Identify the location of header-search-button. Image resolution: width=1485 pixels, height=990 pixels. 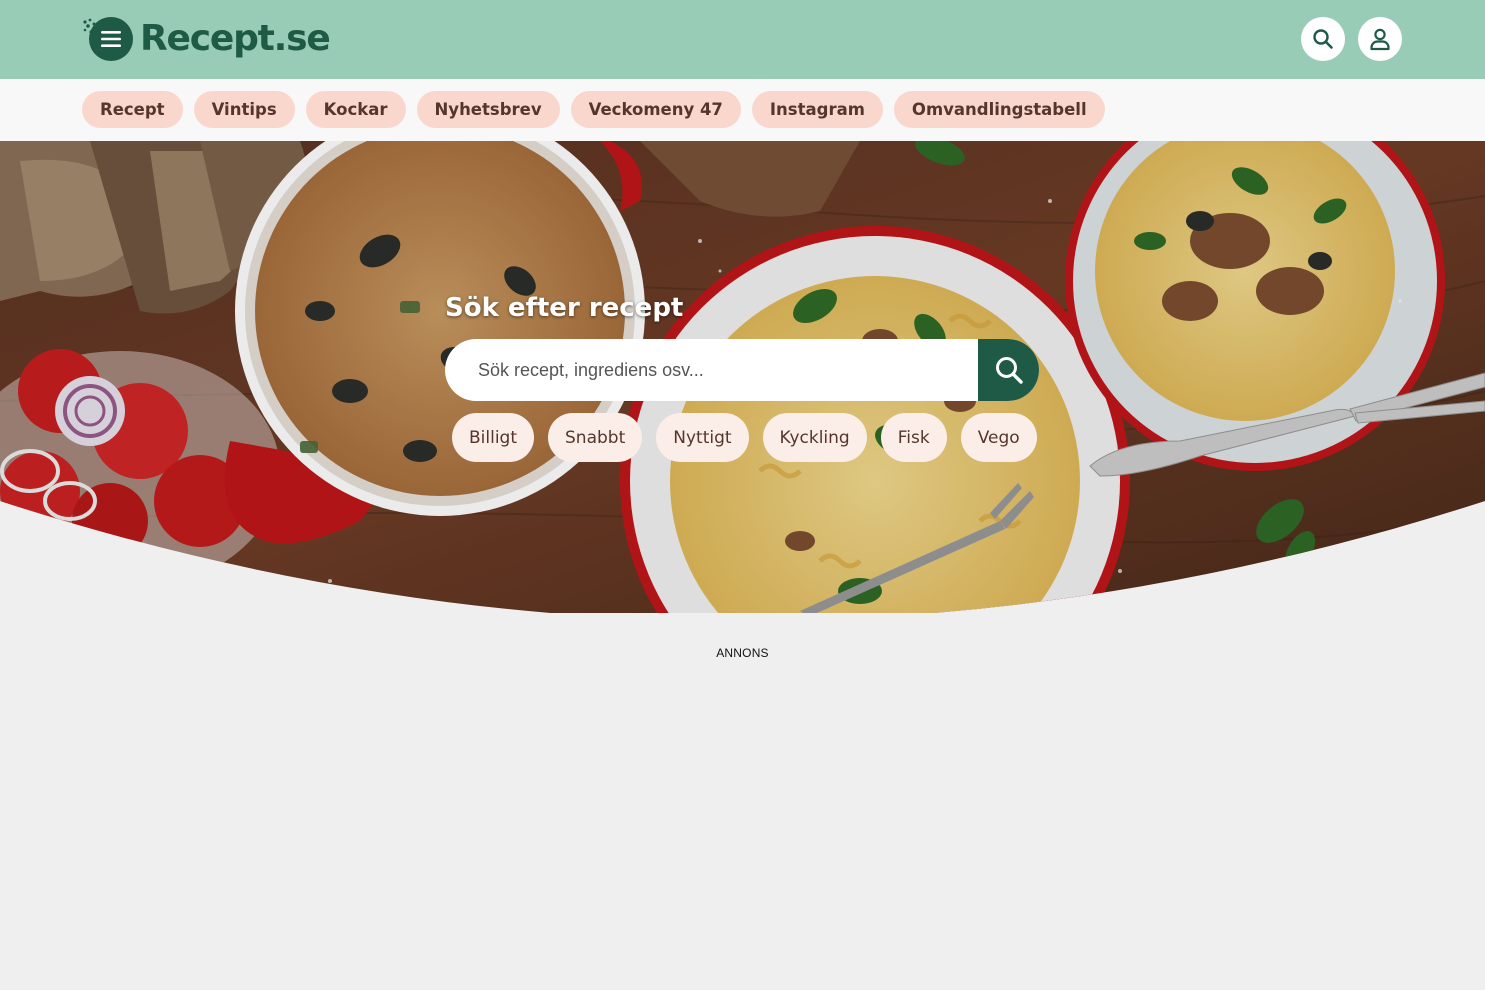
(1323, 39).